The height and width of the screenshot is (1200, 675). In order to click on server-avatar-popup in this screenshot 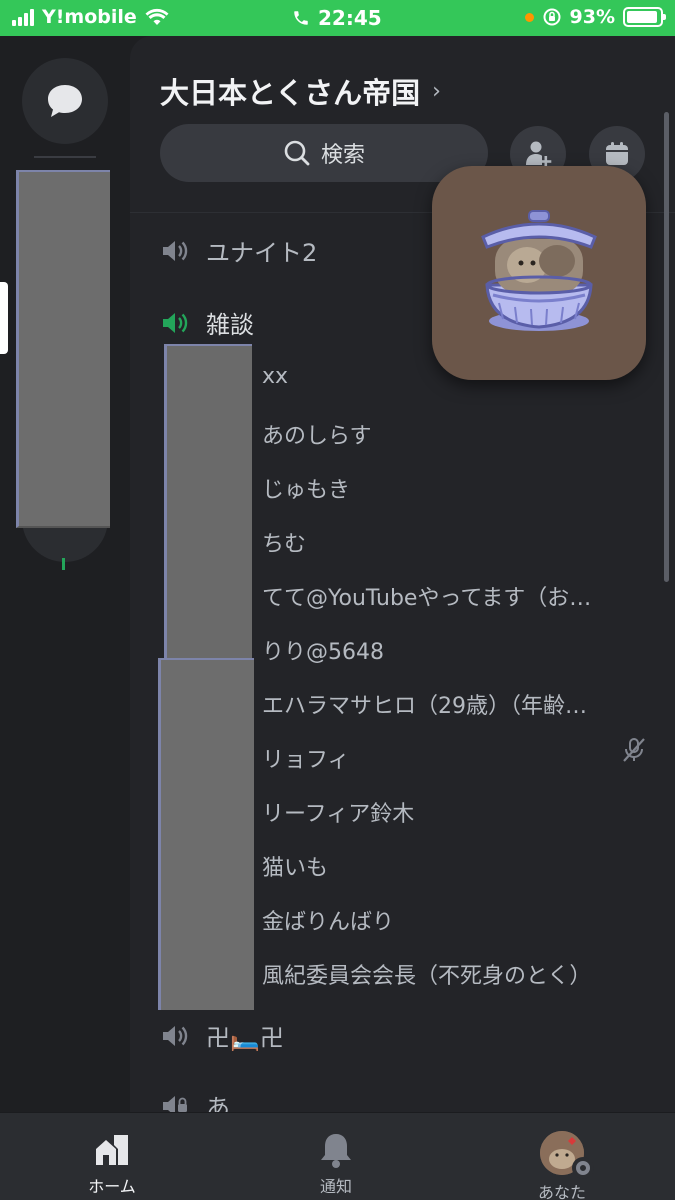, I will do `click(539, 273)`.